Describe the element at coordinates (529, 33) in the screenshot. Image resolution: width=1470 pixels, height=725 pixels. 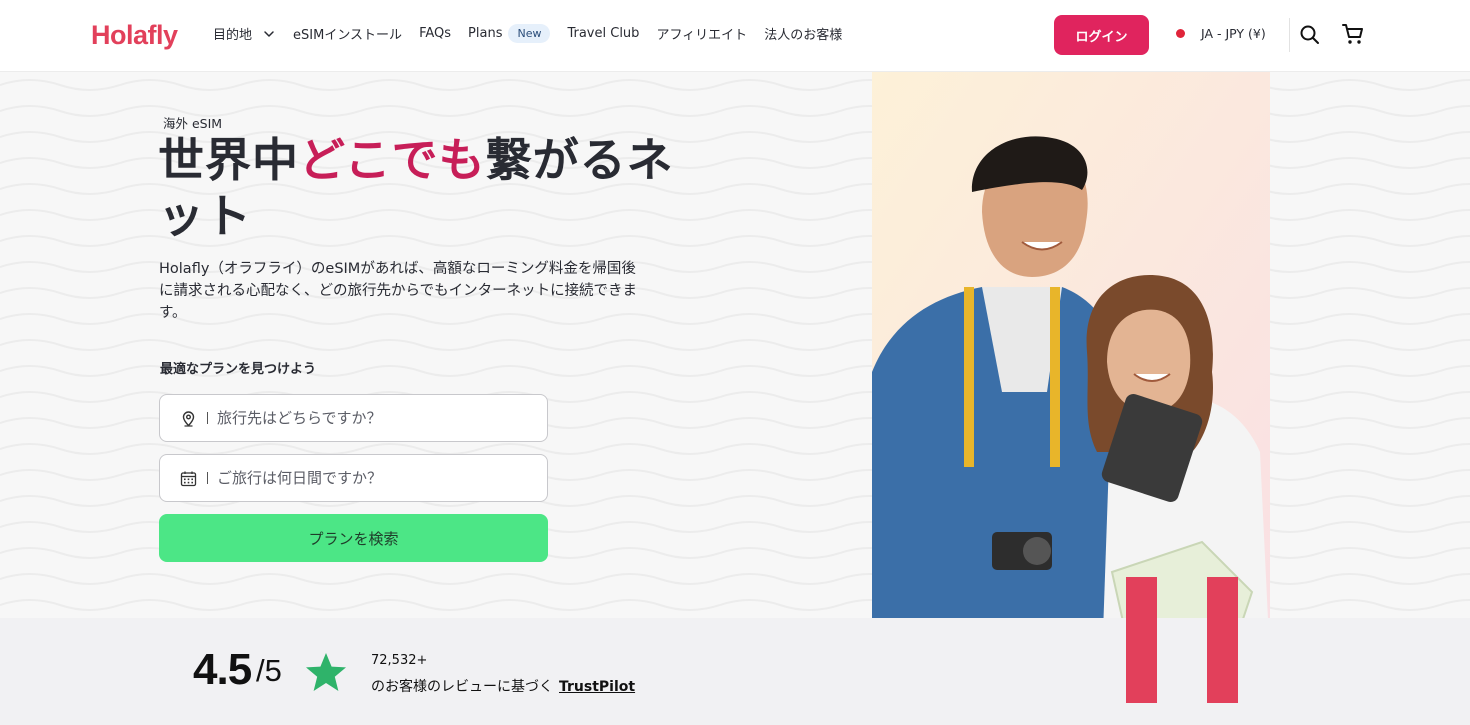
I see `new-badge: New` at that location.